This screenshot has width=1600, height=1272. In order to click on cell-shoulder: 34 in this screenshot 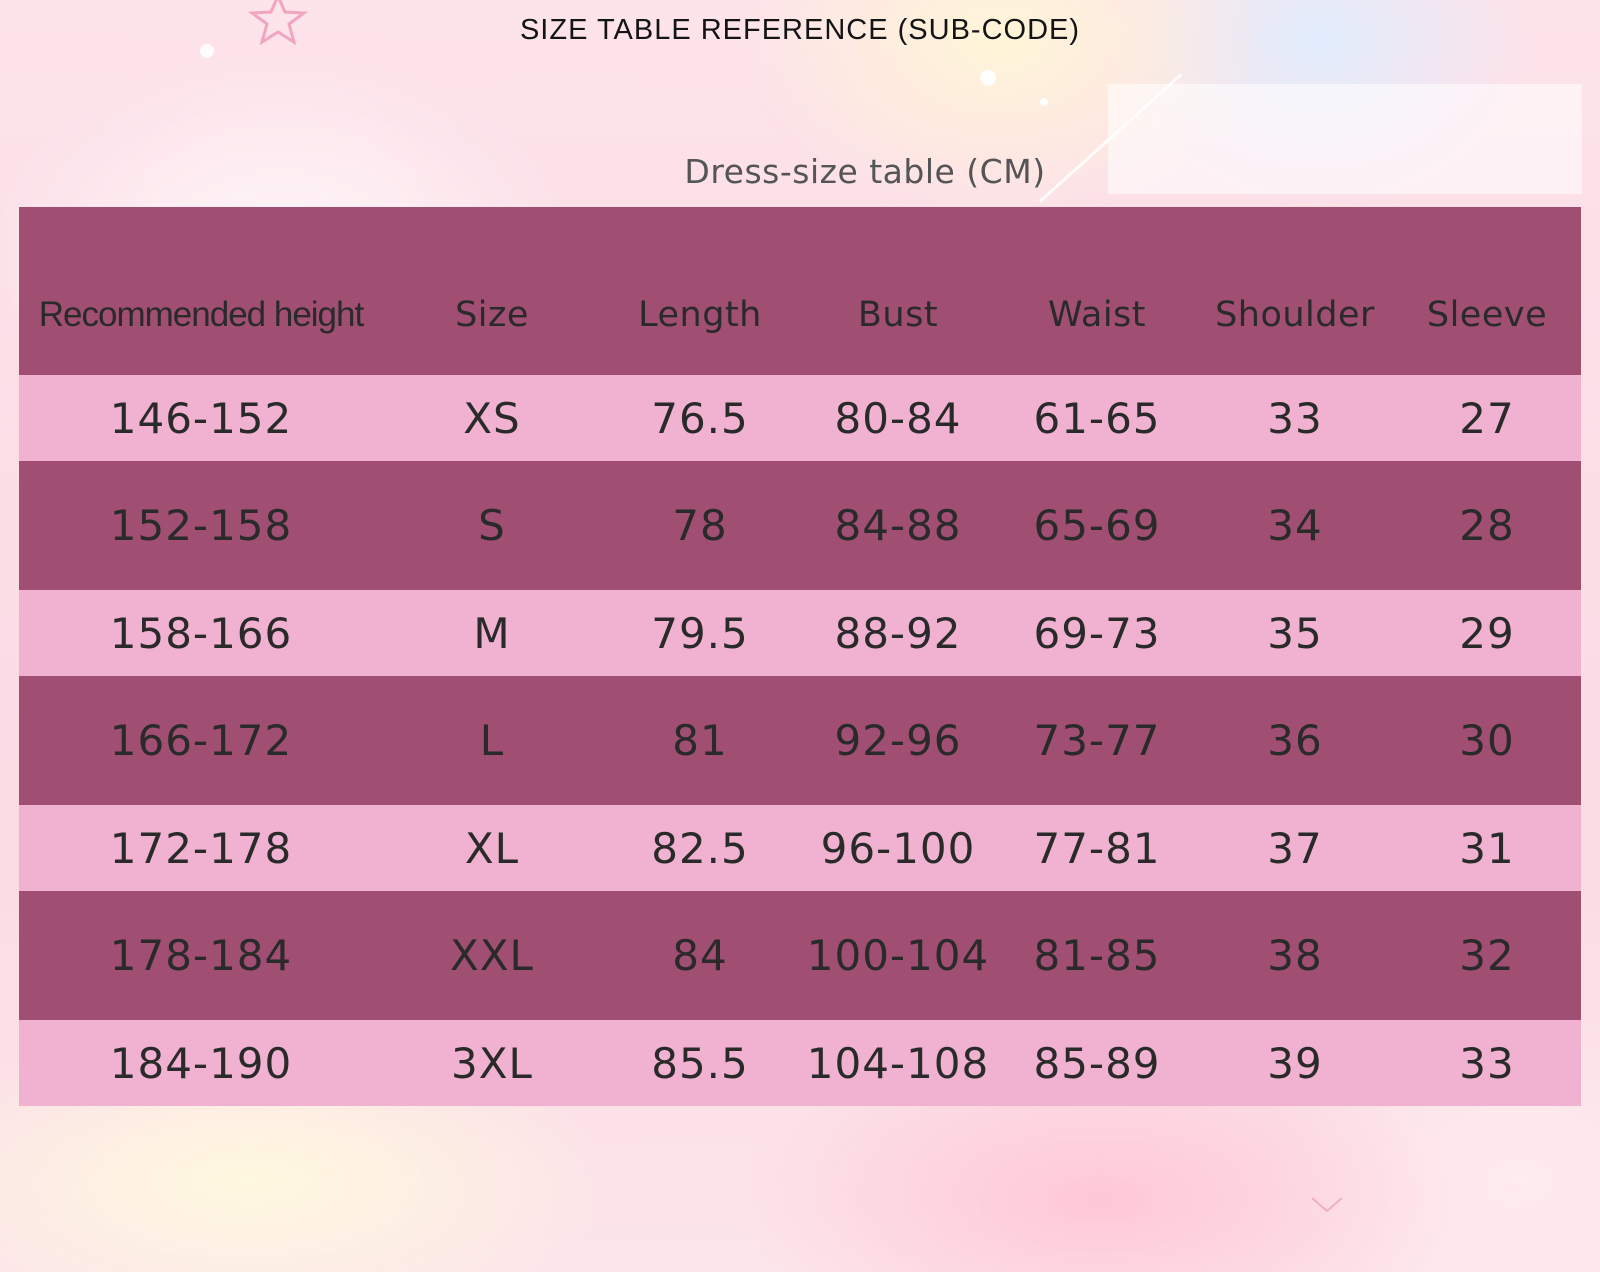, I will do `click(1295, 525)`.